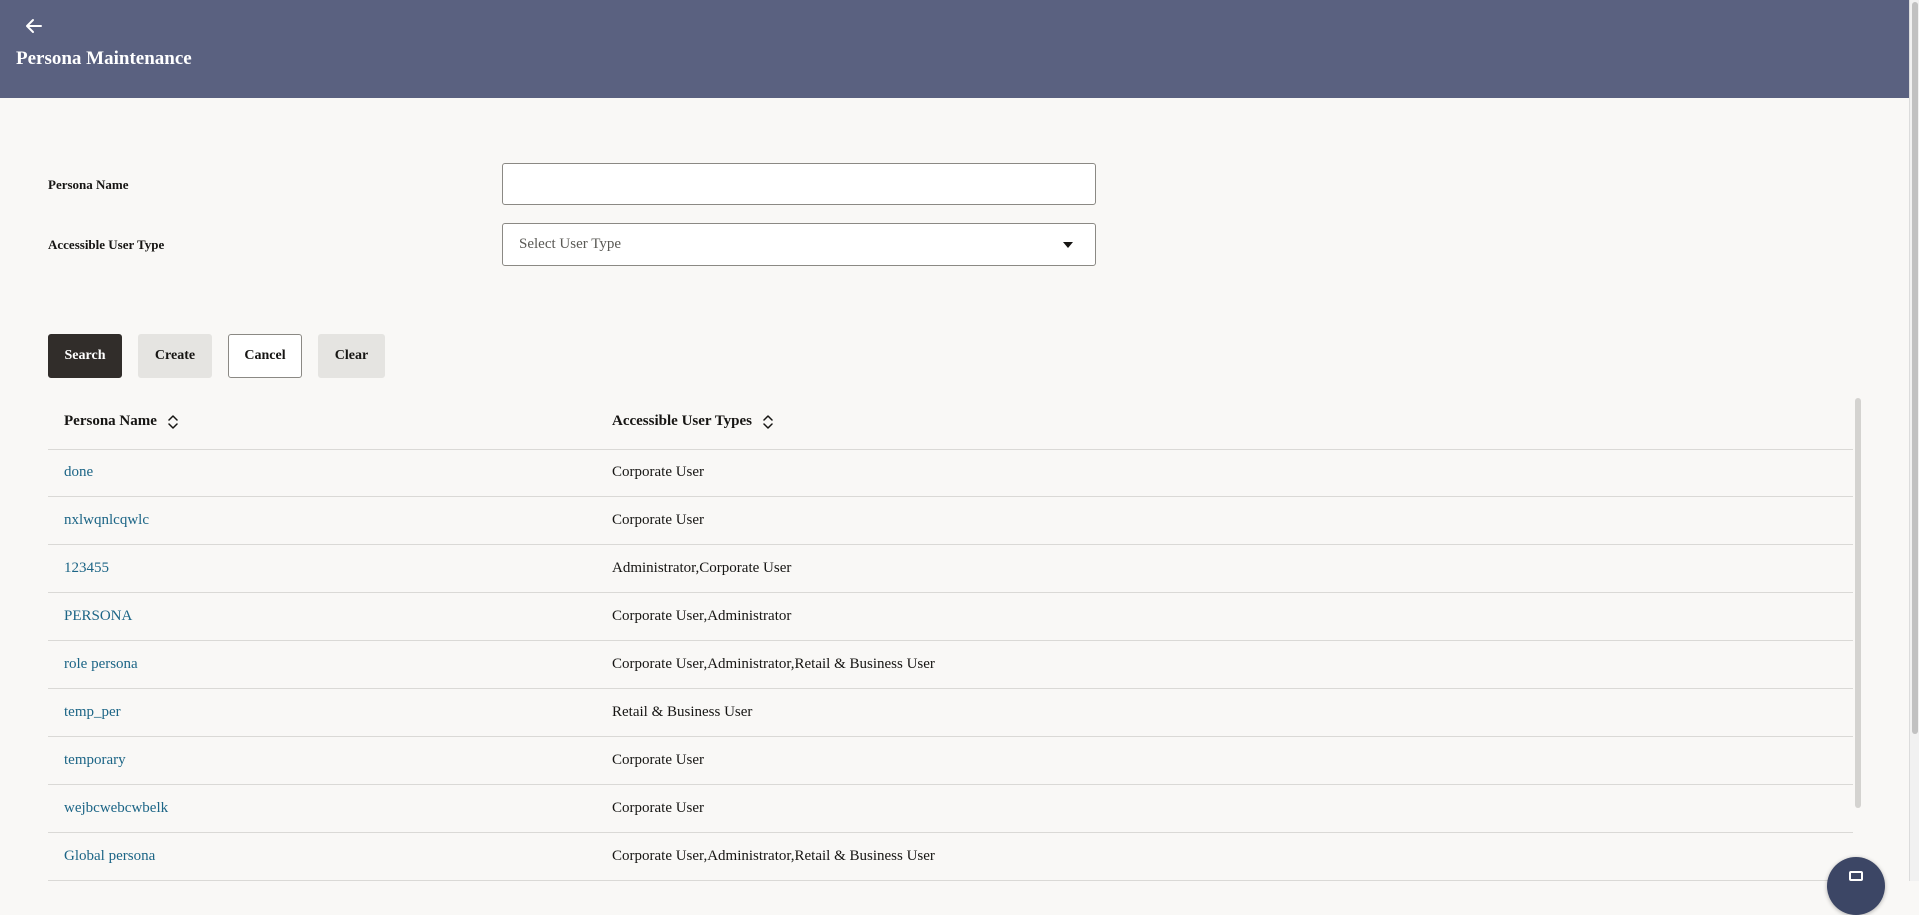  Describe the element at coordinates (1856, 886) in the screenshot. I see `help-fab-button` at that location.